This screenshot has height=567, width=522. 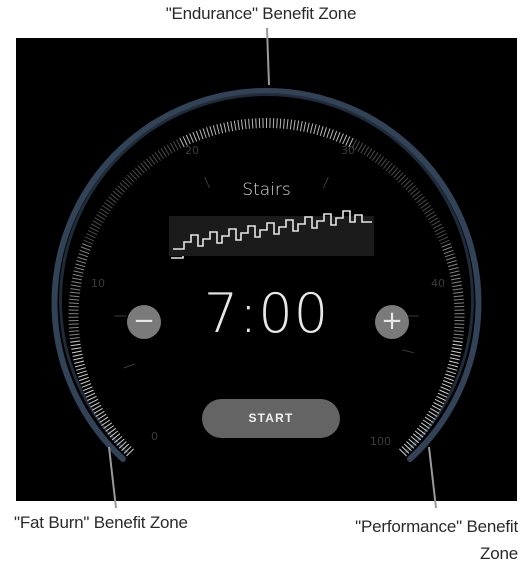 What do you see at coordinates (268, 56) in the screenshot?
I see `endurance-leader-line` at bounding box center [268, 56].